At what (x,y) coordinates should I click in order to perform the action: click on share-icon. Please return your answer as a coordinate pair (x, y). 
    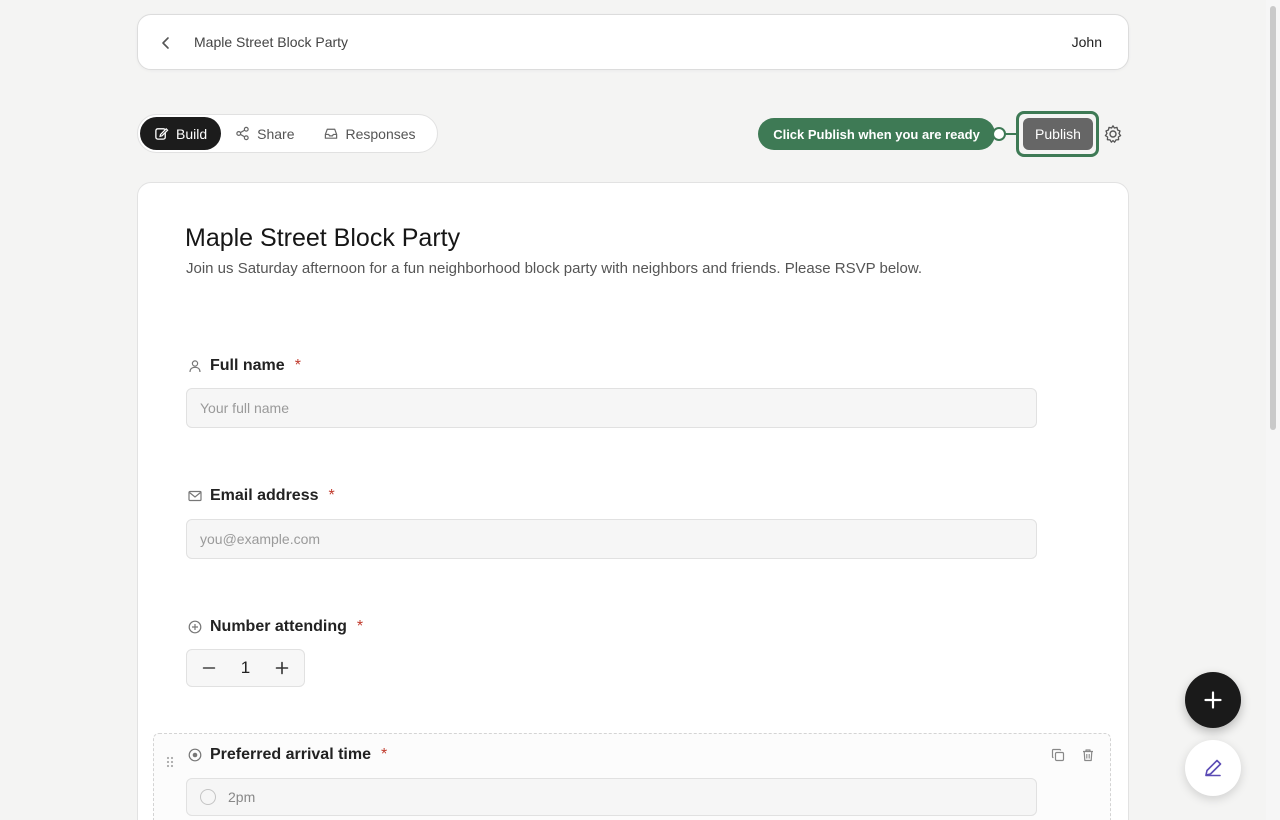
    Looking at the image, I should click on (242, 133).